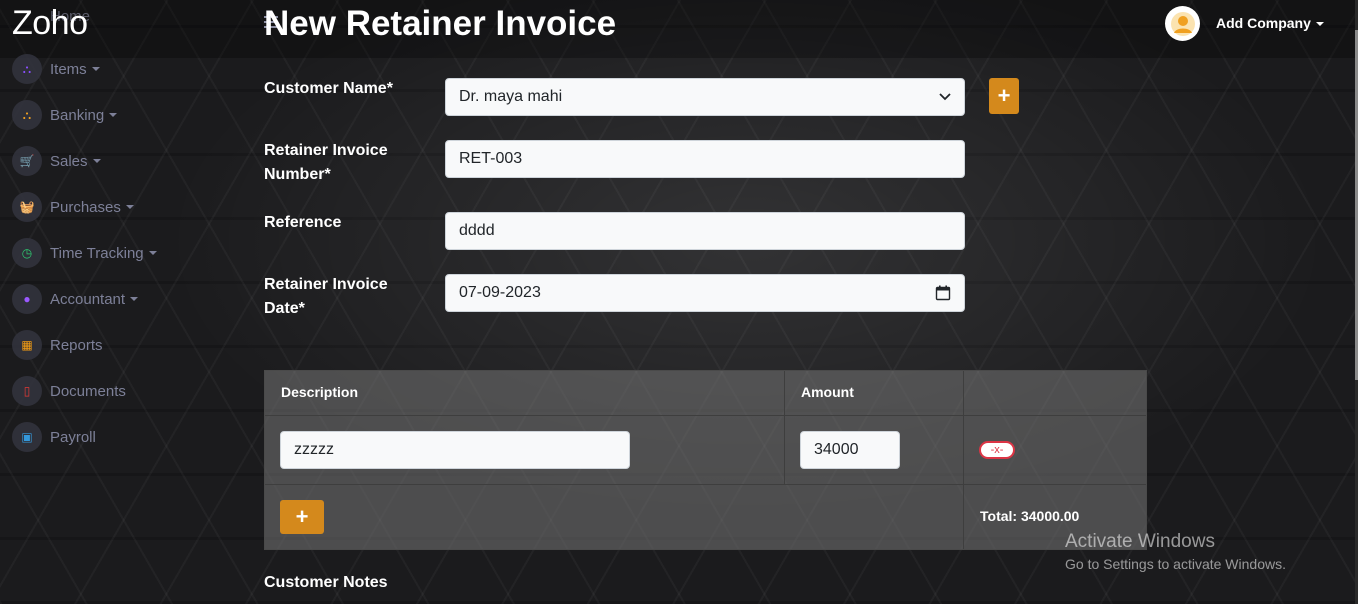  I want to click on reference-label: Reference, so click(303, 222).